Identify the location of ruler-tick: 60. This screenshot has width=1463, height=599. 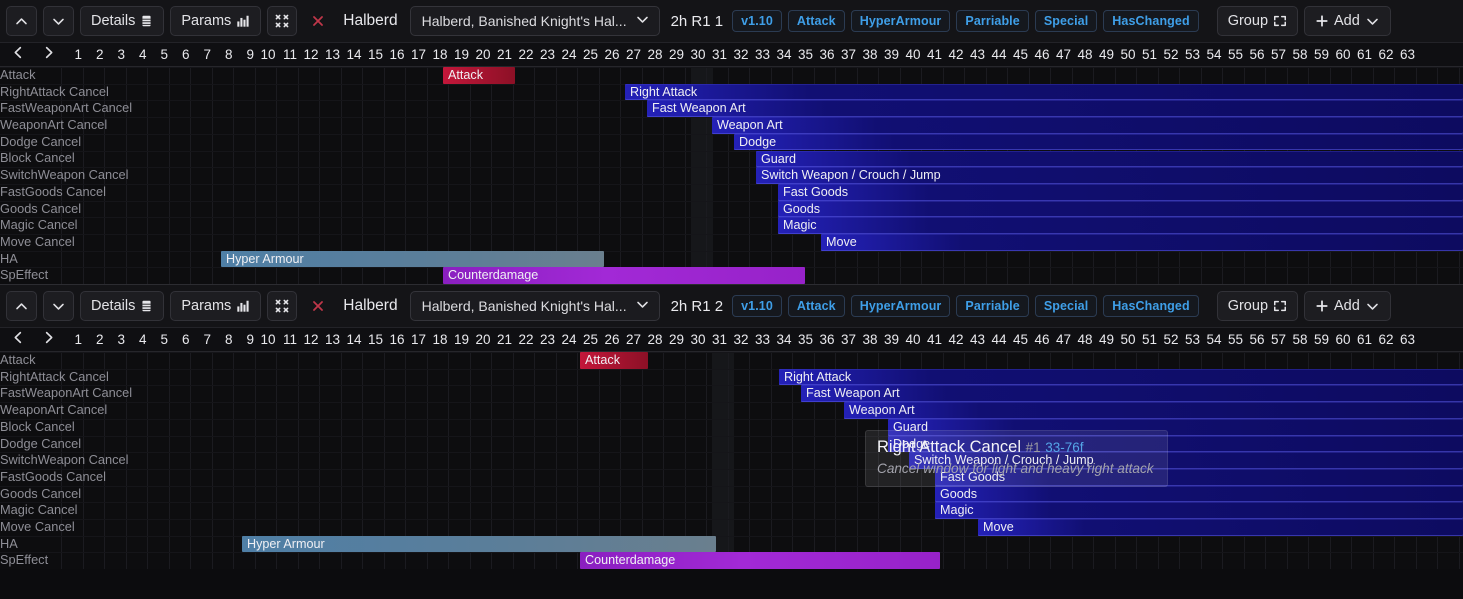
(1343, 339).